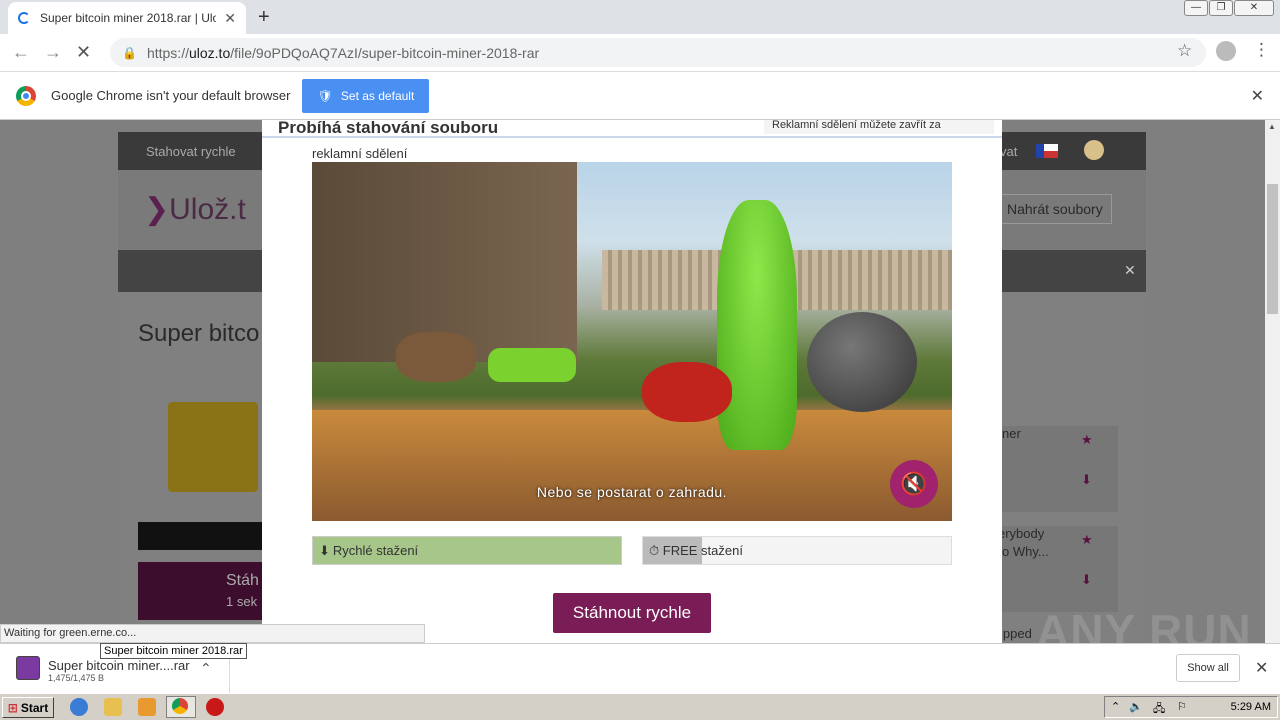 This screenshot has width=1280, height=720. I want to click on tab-title: Super bitcoin miner 2018.rar | Ulož.t, so click(128, 18).